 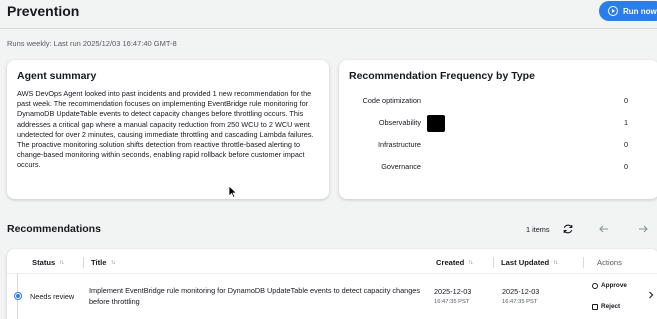 I want to click on column-header-created: Created ↑↓, so click(x=454, y=262).